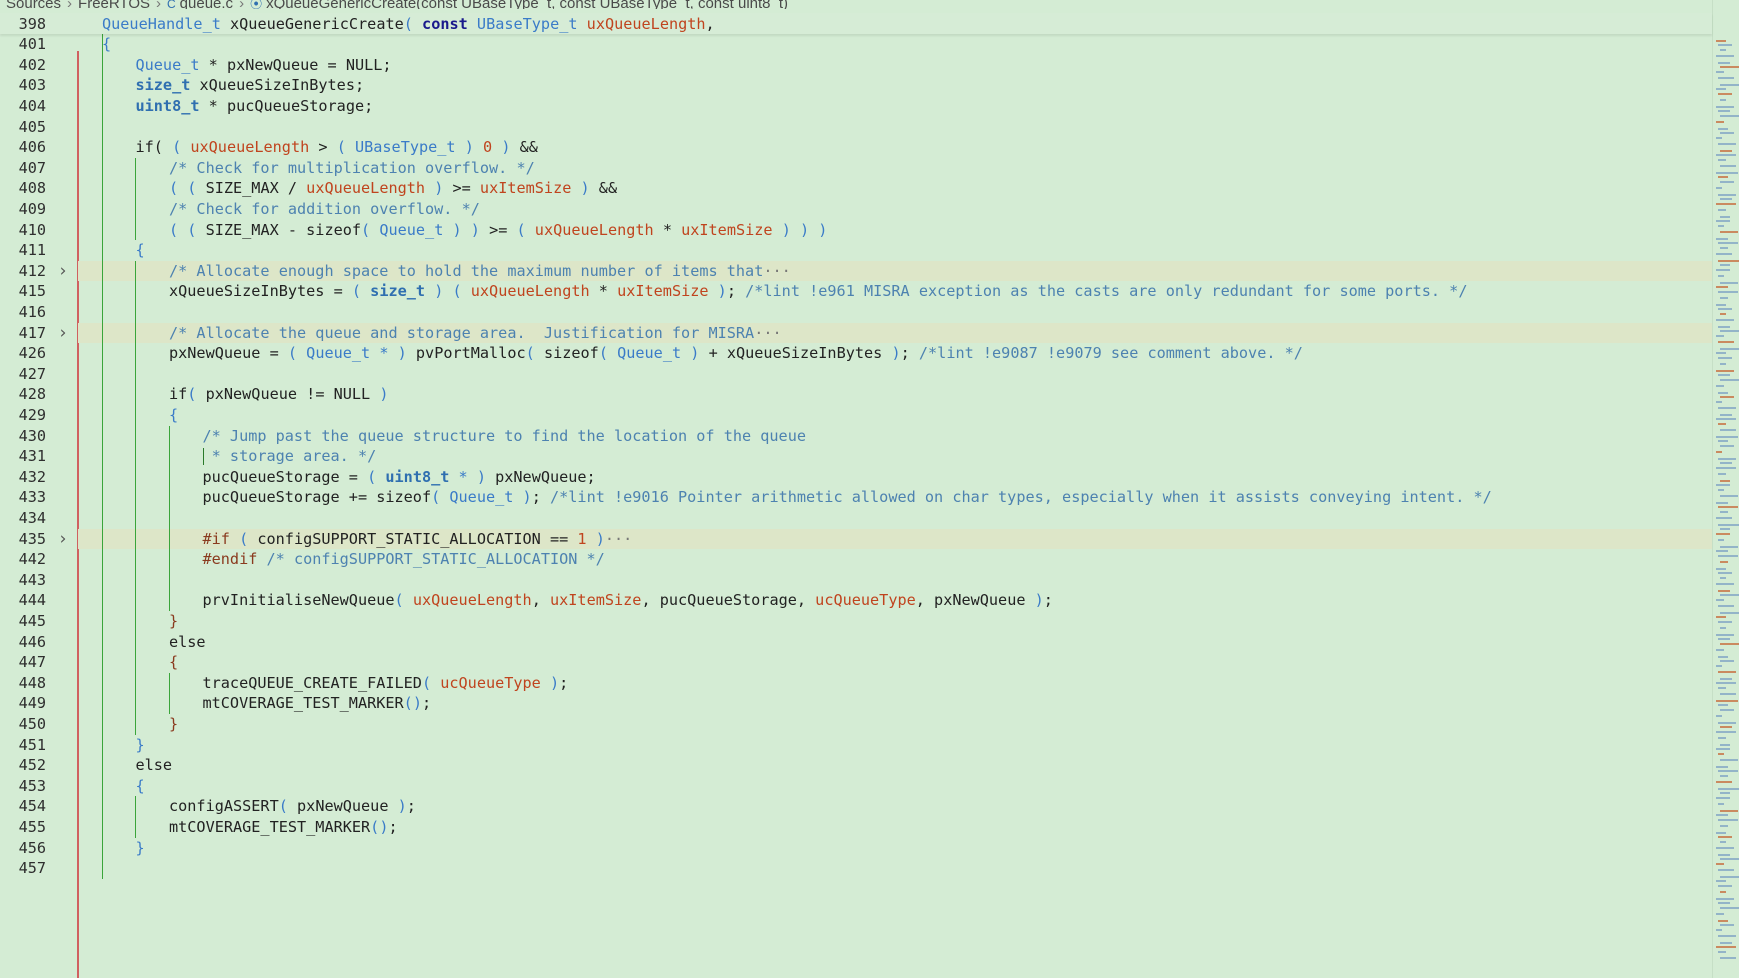 The height and width of the screenshot is (978, 1739). What do you see at coordinates (23, 24) in the screenshot?
I see `line-number: 398` at bounding box center [23, 24].